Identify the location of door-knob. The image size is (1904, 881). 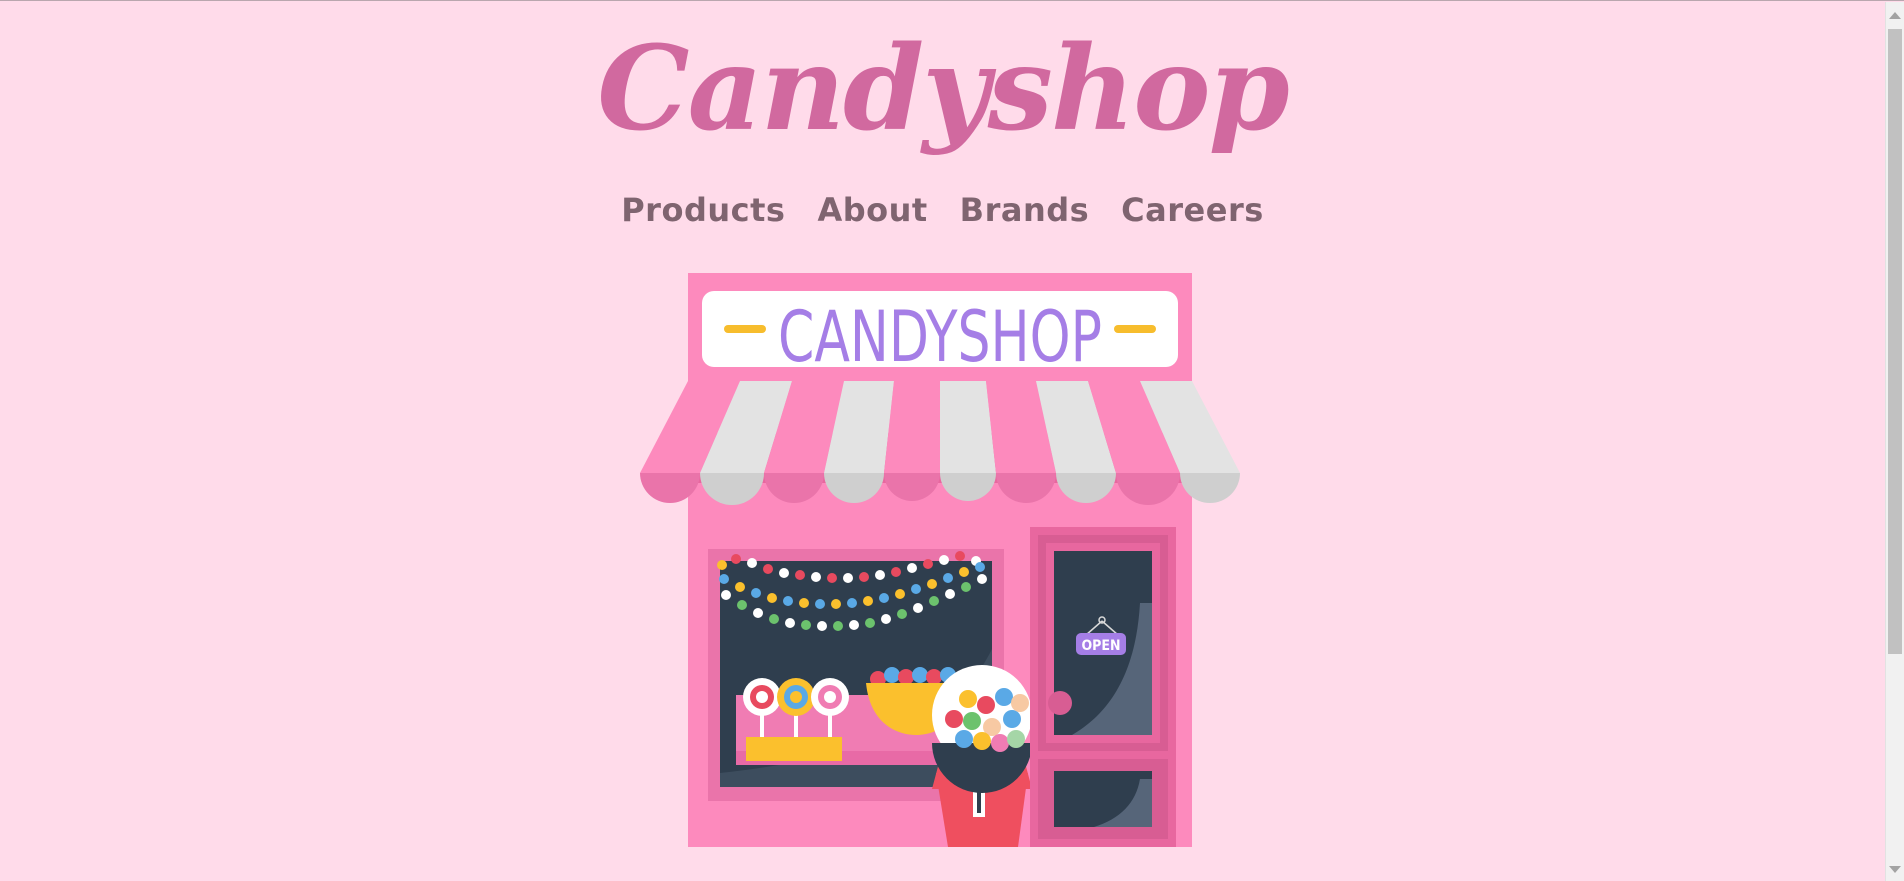
(1060, 703).